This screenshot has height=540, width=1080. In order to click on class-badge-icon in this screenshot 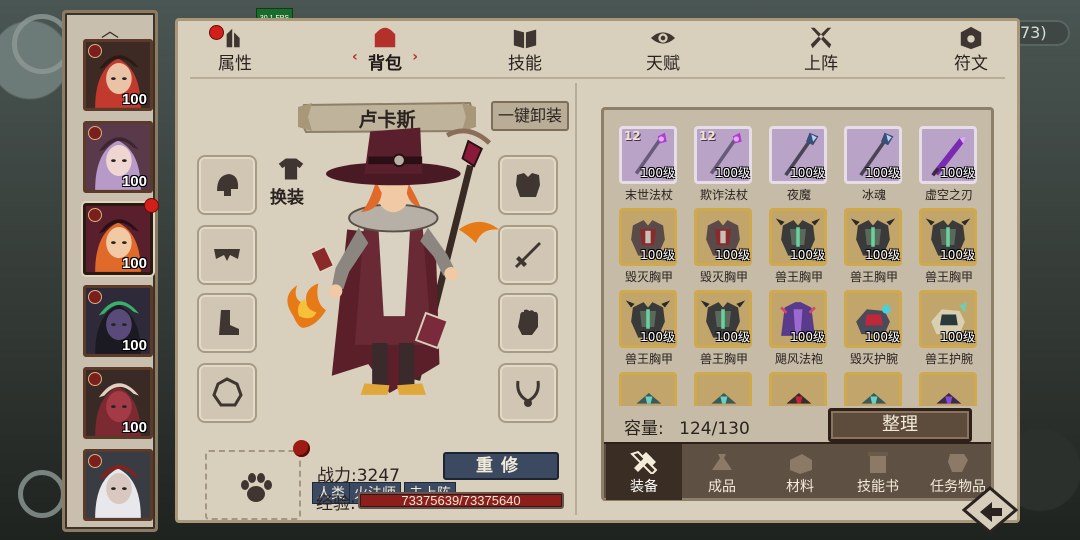, I will do `click(95, 51)`.